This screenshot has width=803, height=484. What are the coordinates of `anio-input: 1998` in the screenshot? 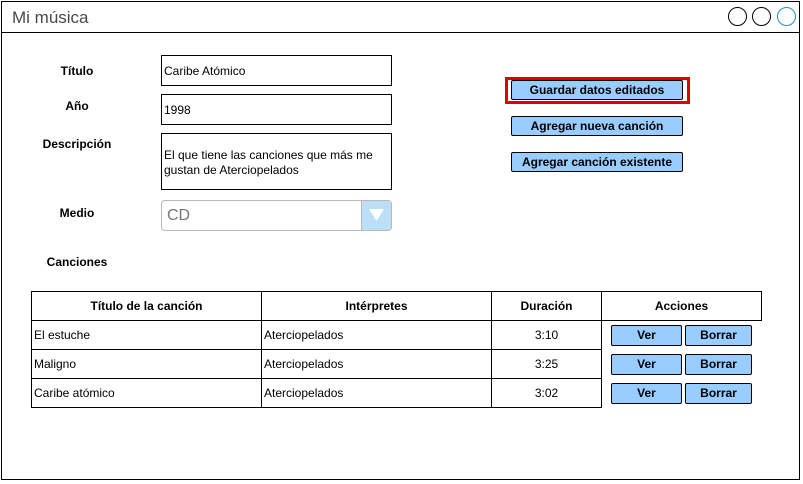 It's located at (276, 109).